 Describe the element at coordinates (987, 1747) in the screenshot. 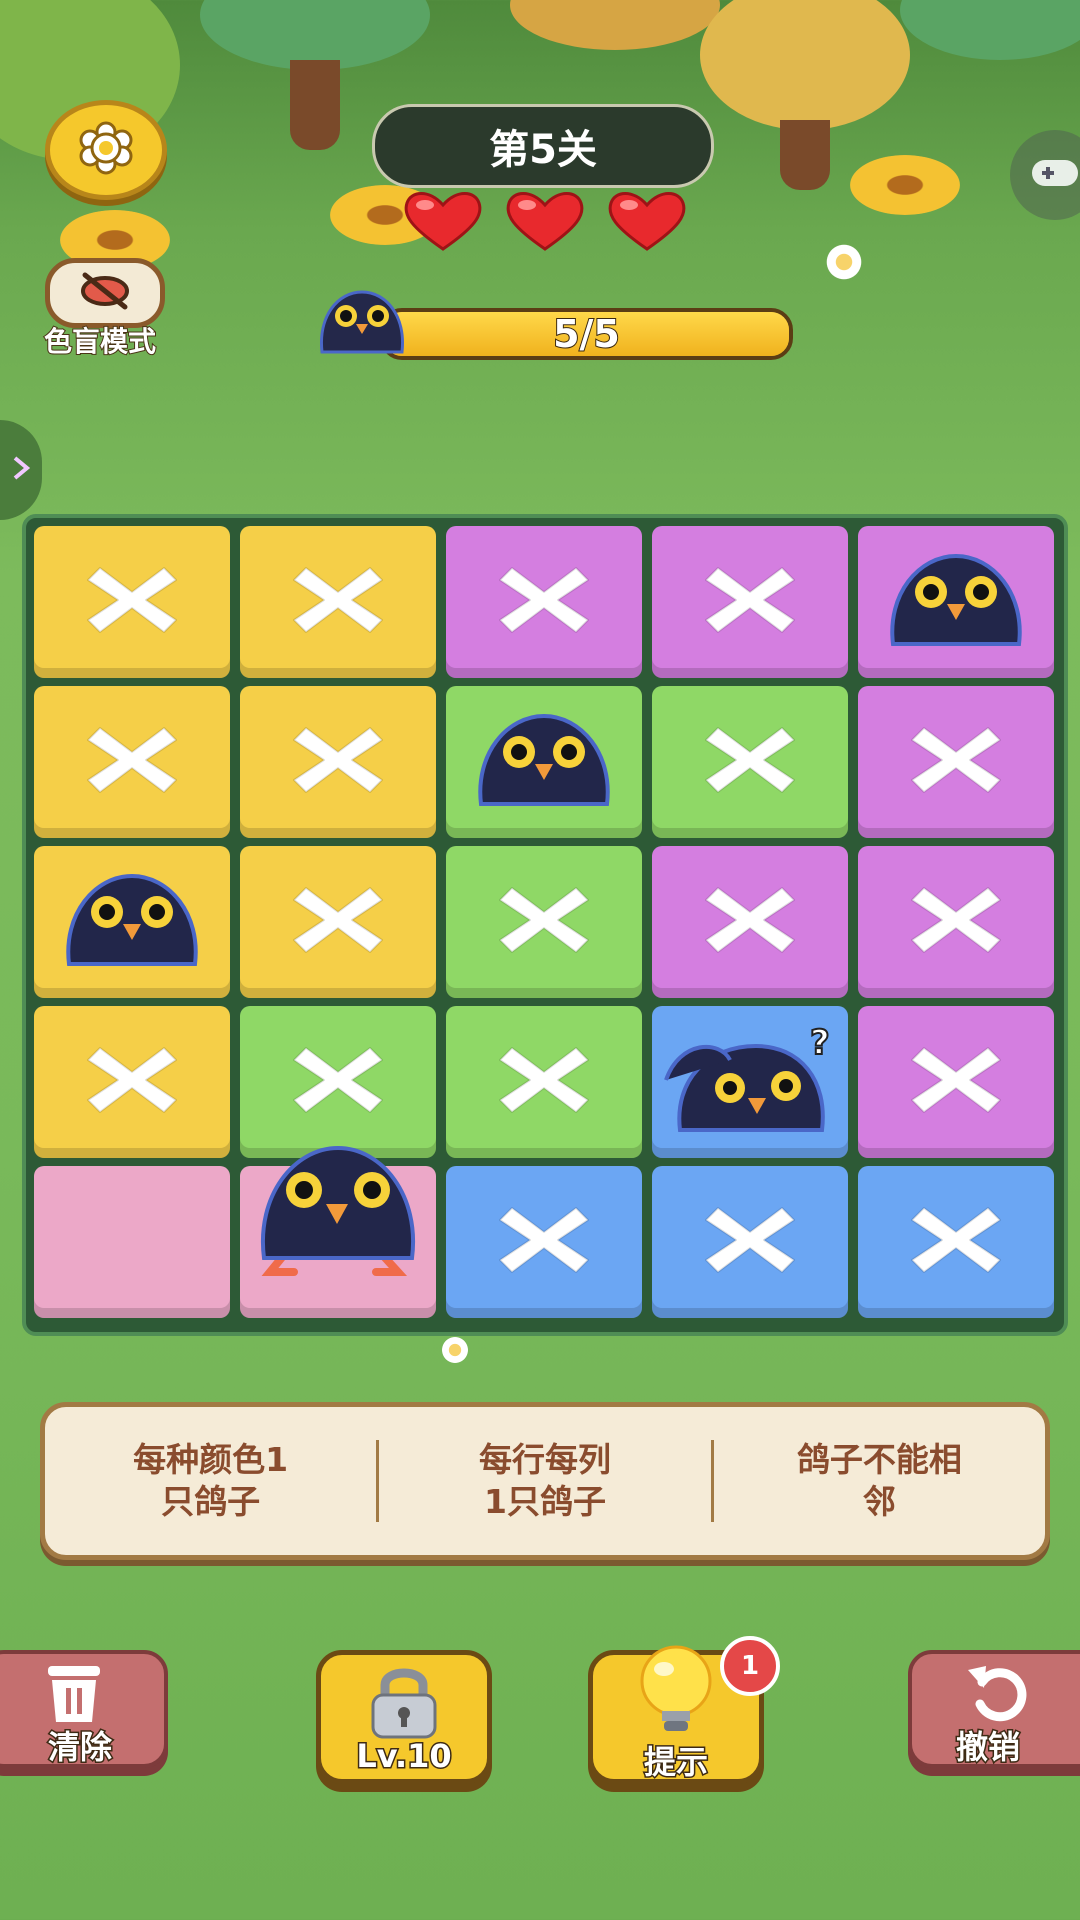

I see `undo-label: 撤销` at that location.